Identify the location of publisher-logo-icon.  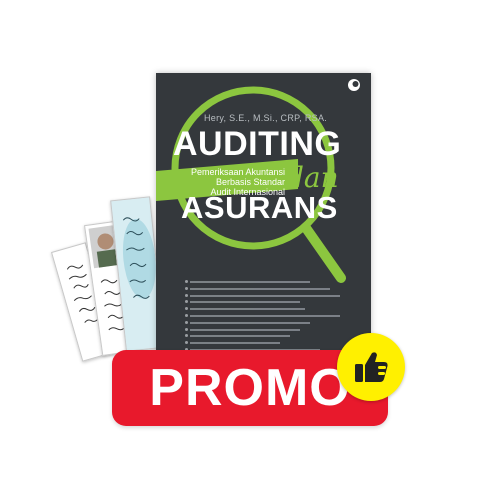
(354, 85).